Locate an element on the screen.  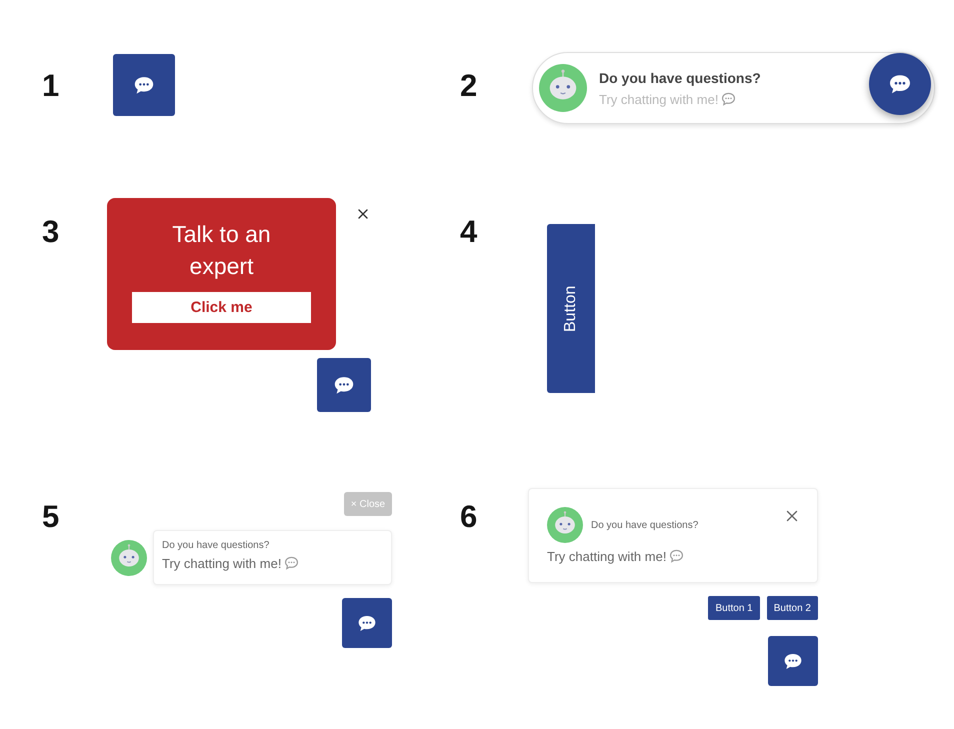
side-tab-button: Button is located at coordinates (571, 308).